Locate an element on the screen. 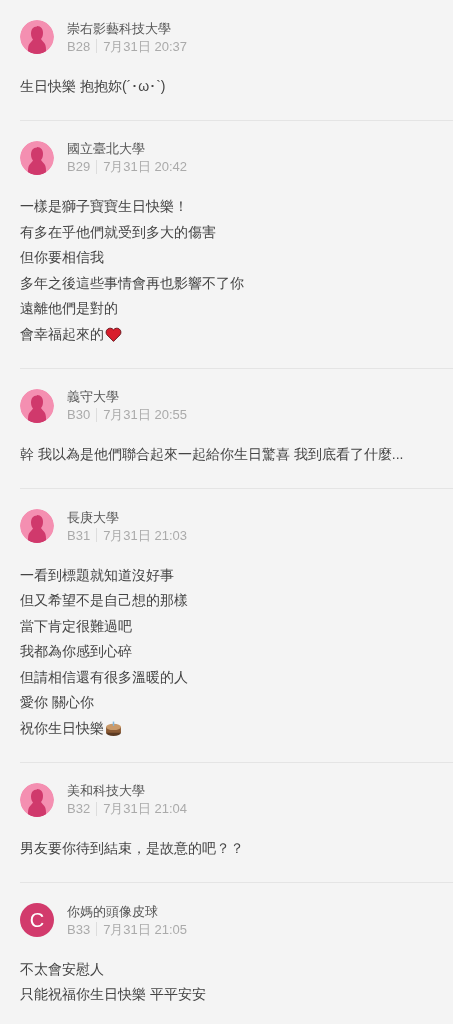  heart-icon is located at coordinates (113, 335).